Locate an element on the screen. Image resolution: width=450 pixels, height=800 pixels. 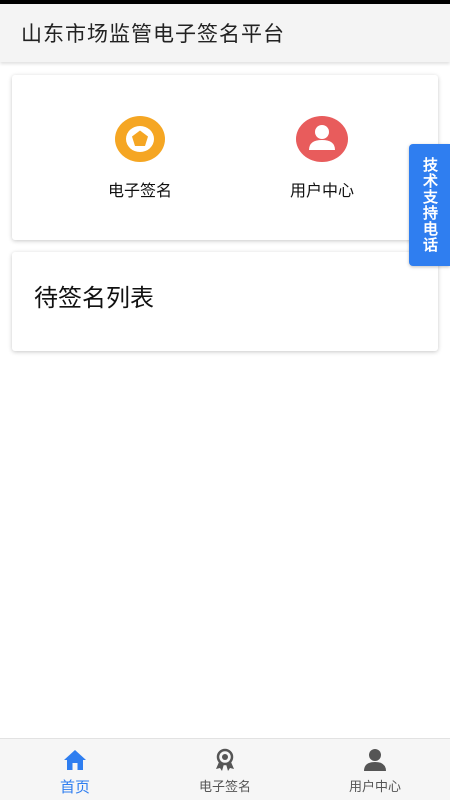
bottom-navigation: 首页 电子签名 用户中心 is located at coordinates (225, 769).